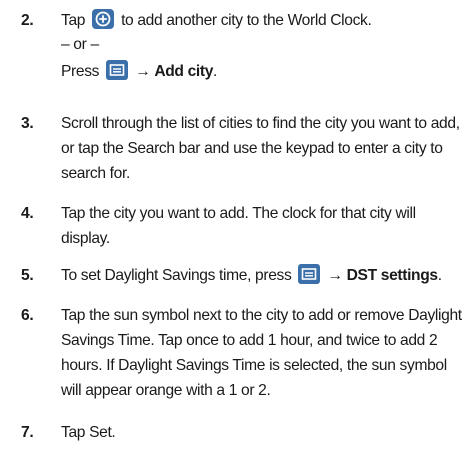 This screenshot has height=461, width=472. Describe the element at coordinates (80, 71) in the screenshot. I see `step-text: Press` at that location.